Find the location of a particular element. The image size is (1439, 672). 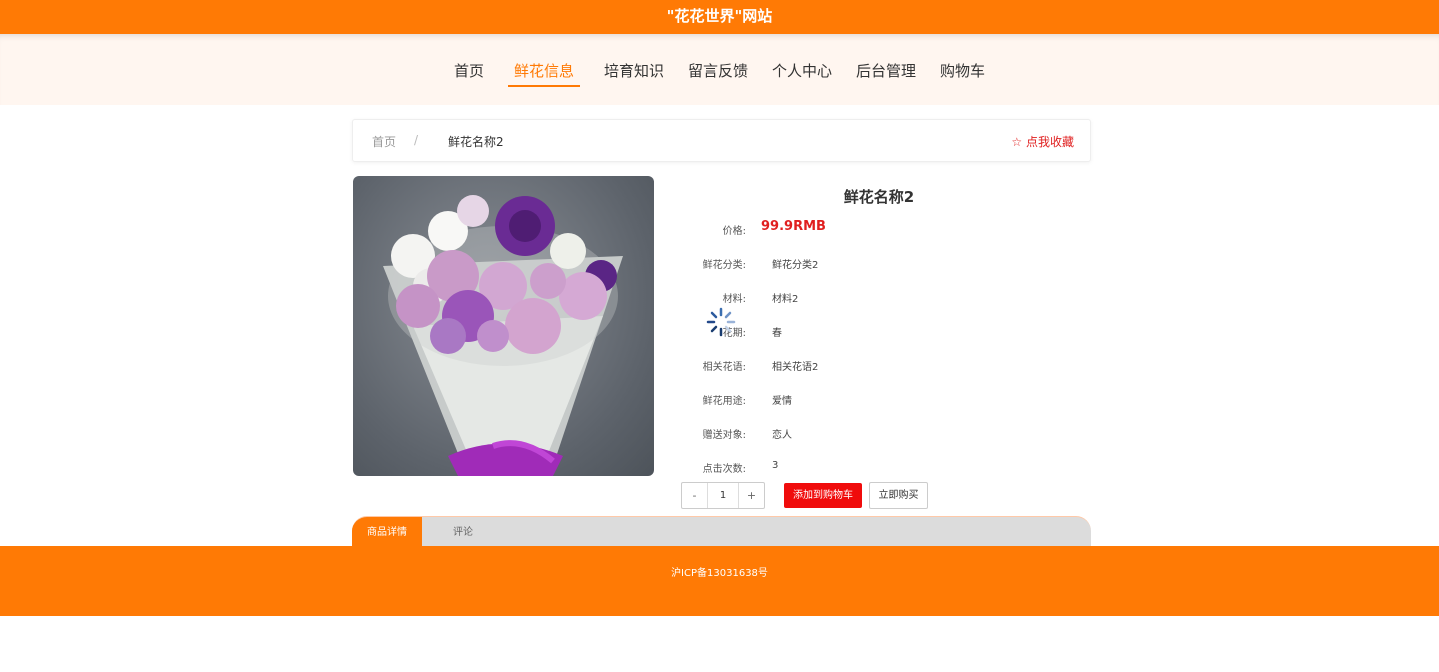

nav-item-cultivation: 培育知识 is located at coordinates (634, 73).